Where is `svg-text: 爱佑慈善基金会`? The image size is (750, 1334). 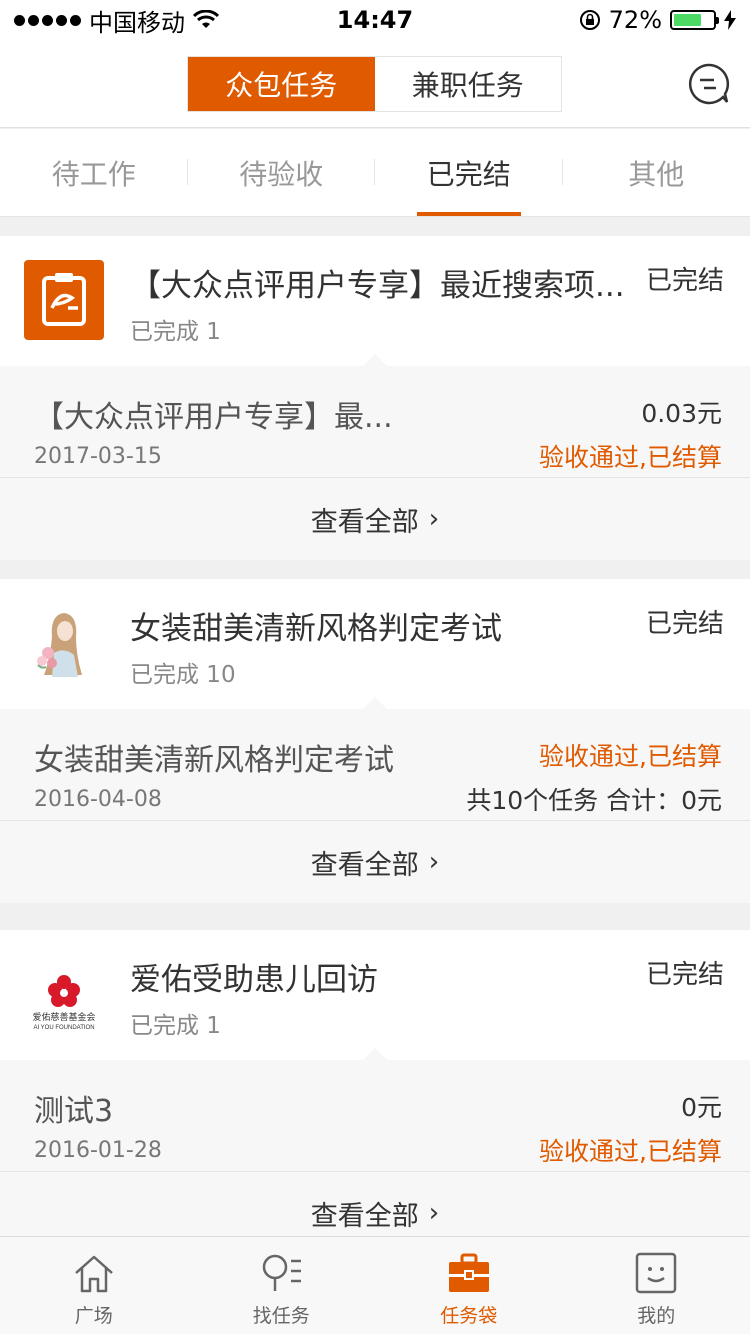
svg-text: 爱佑慈善基金会 is located at coordinates (63, 1016).